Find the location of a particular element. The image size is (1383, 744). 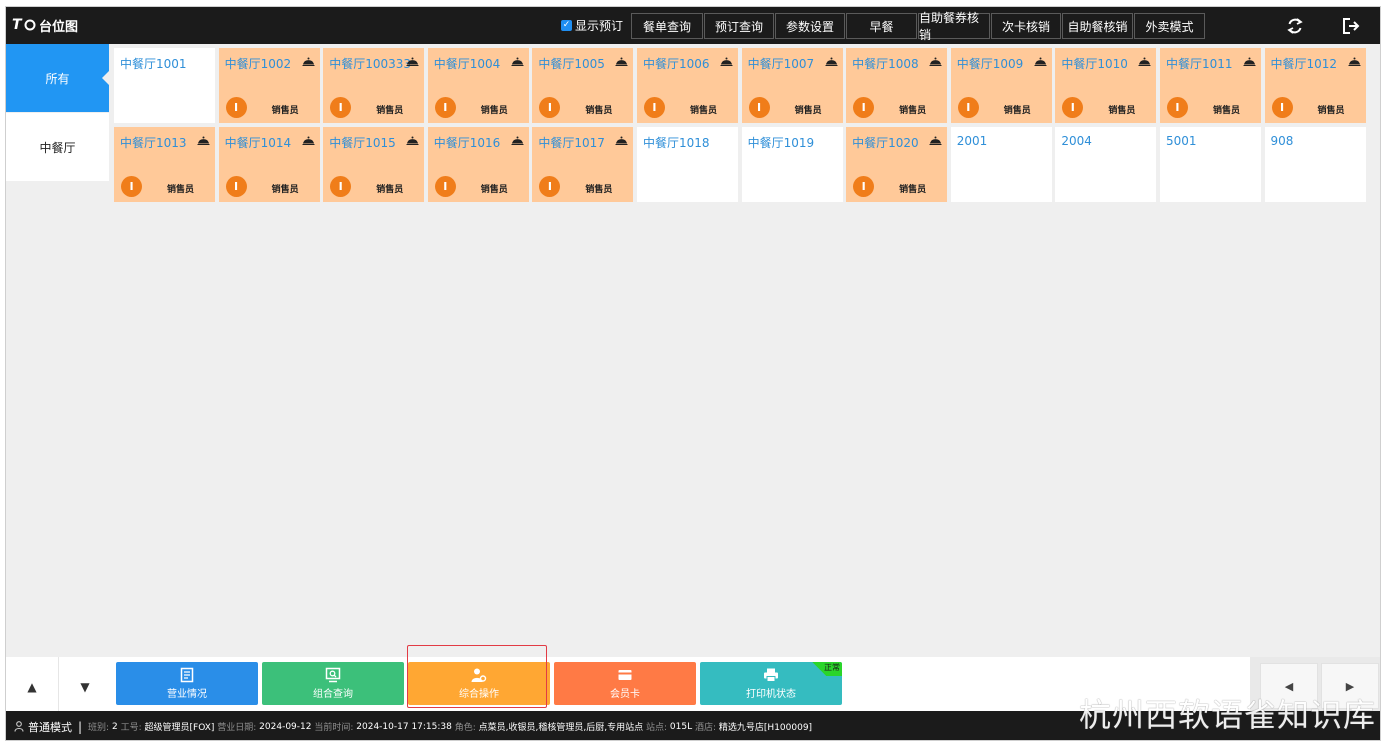

table-name: 2004 is located at coordinates (1076, 141).